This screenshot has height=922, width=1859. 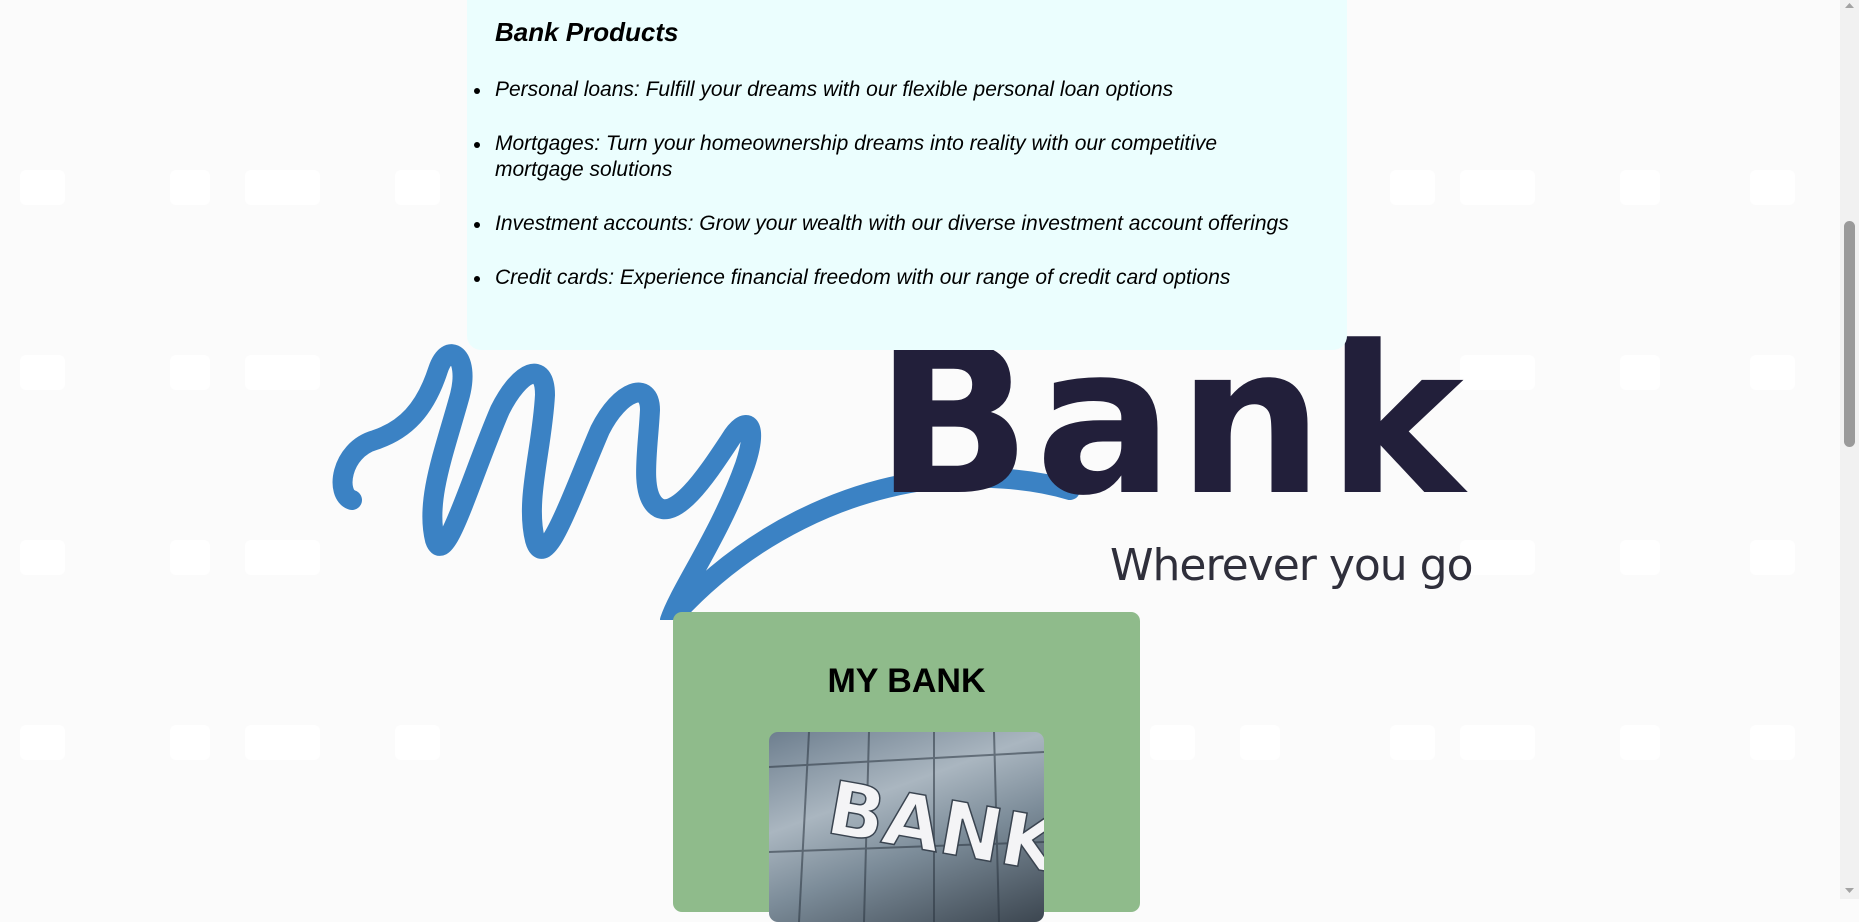 I want to click on logo-tagline: Wherever you go, so click(x=1292, y=565).